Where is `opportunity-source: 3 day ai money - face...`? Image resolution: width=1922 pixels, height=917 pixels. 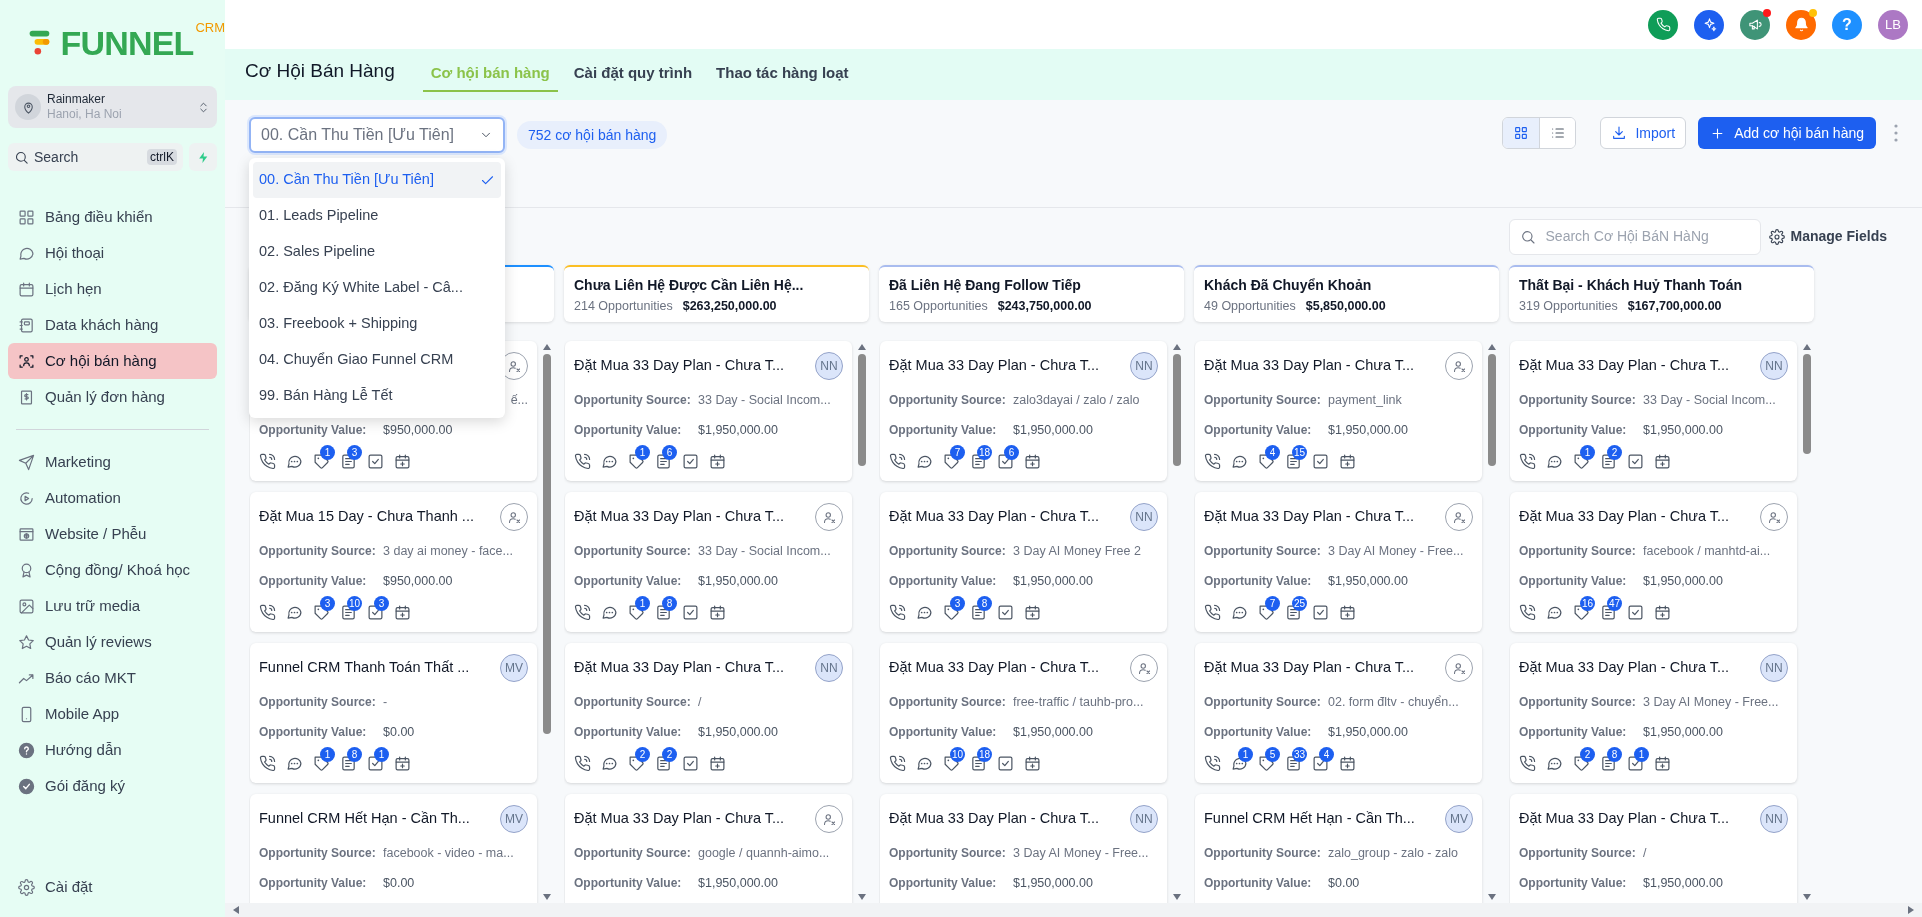
opportunity-source: 3 day ai money - face... is located at coordinates (448, 551).